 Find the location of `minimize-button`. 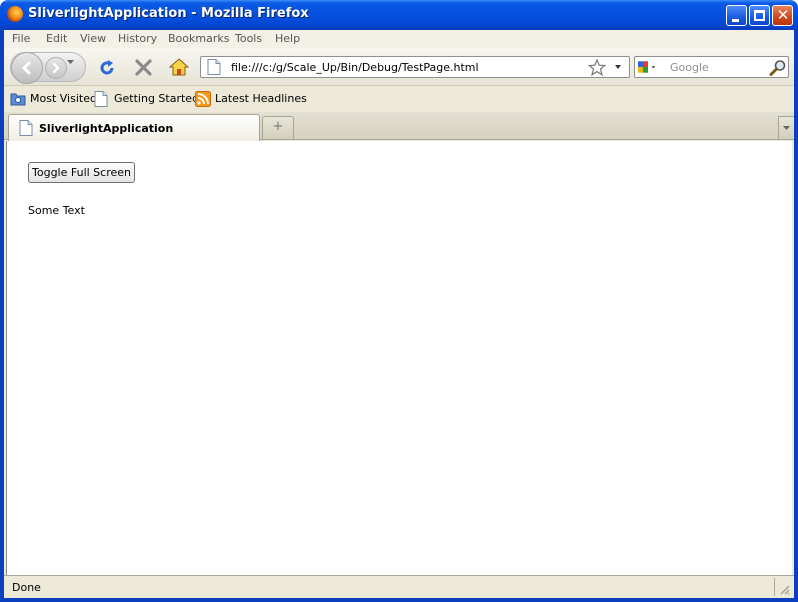

minimize-button is located at coordinates (736, 15).